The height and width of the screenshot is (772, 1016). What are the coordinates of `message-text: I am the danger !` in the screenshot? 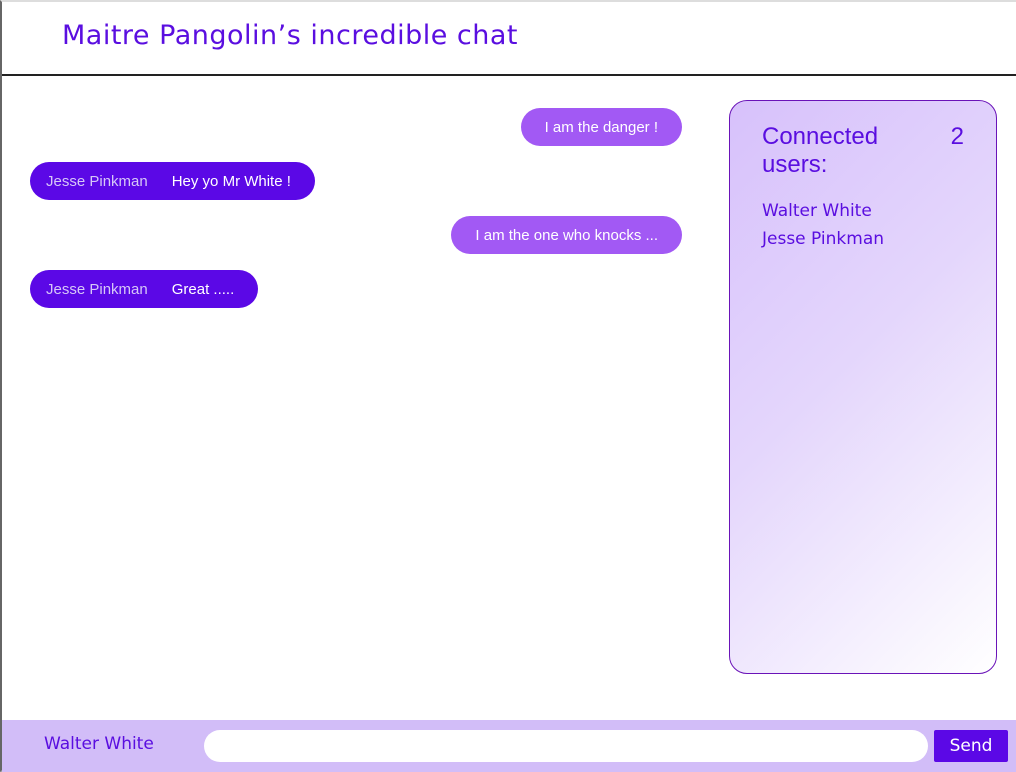 It's located at (601, 127).